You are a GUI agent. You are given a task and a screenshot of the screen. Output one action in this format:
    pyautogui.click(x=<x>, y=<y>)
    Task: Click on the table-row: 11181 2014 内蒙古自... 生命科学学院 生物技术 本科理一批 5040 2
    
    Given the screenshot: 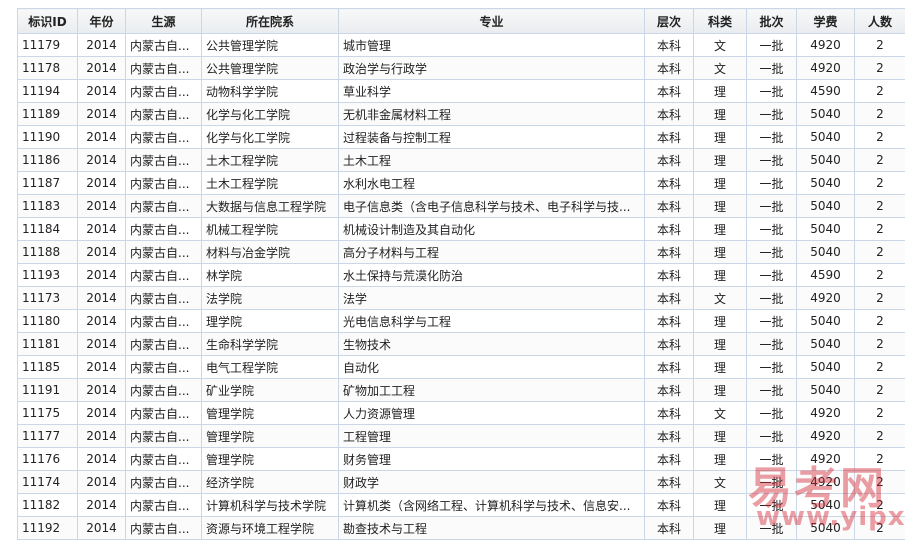 What is the action you would take?
    pyautogui.click(x=461, y=344)
    